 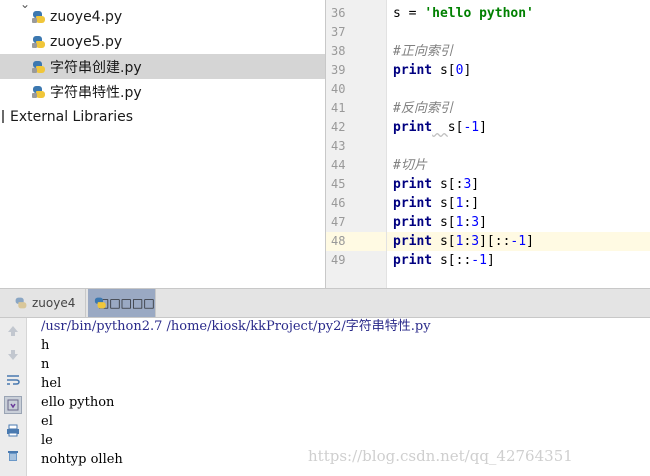 What do you see at coordinates (13, 355) in the screenshot?
I see `arrow-down-icon` at bounding box center [13, 355].